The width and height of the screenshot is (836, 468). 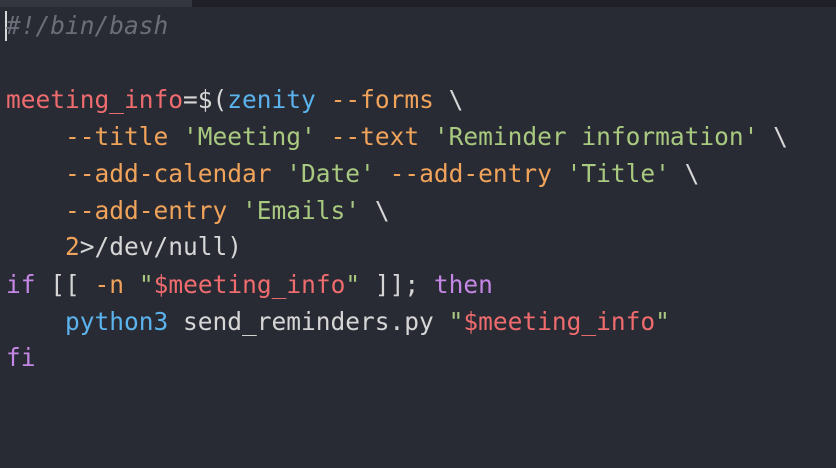 What do you see at coordinates (375, 136) in the screenshot?
I see `option-flag: --text` at bounding box center [375, 136].